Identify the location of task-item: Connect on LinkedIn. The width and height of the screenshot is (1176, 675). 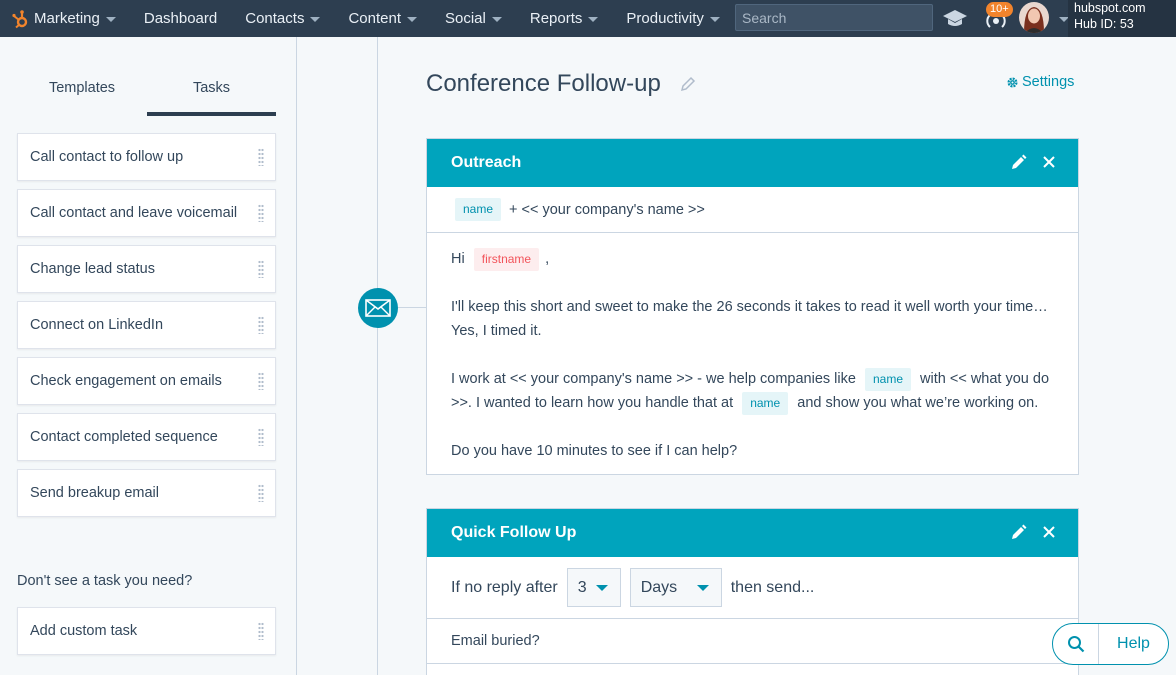
(146, 325).